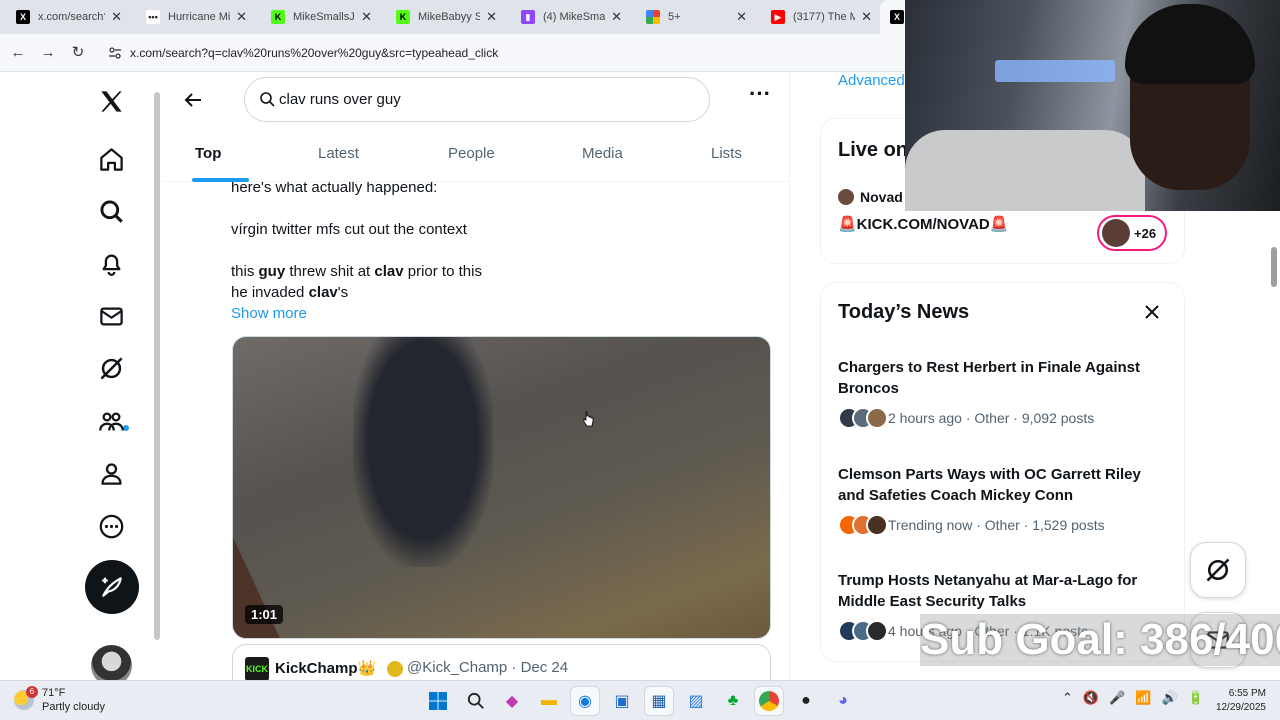 The image size is (1280, 720). What do you see at coordinates (817, 17) in the screenshot?
I see `browser-tab: ▶ (3177) The Mil ✕` at bounding box center [817, 17].